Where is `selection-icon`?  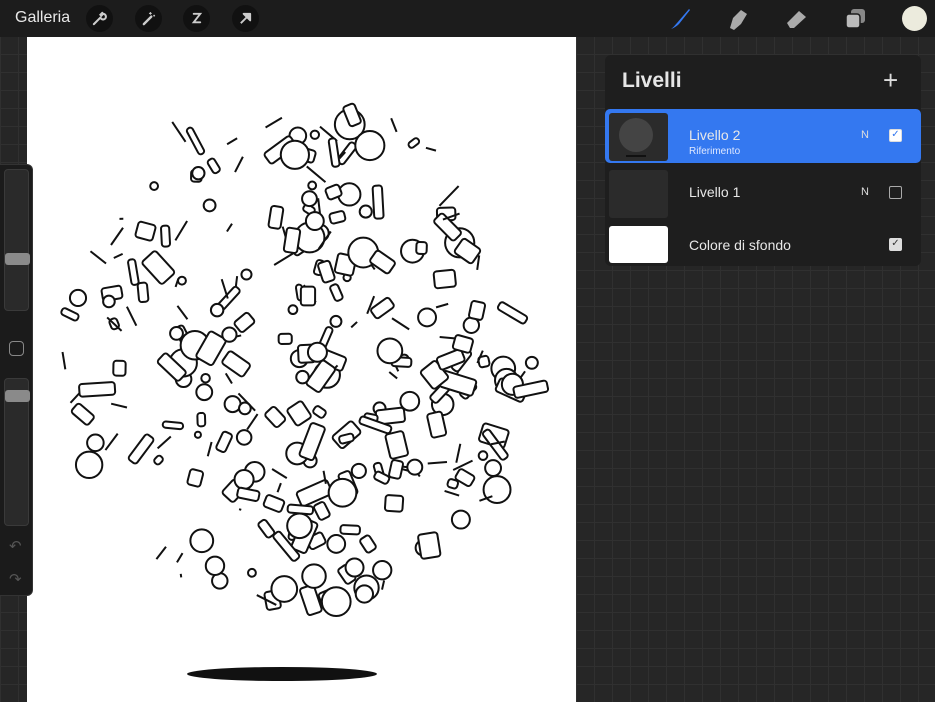 selection-icon is located at coordinates (196, 18).